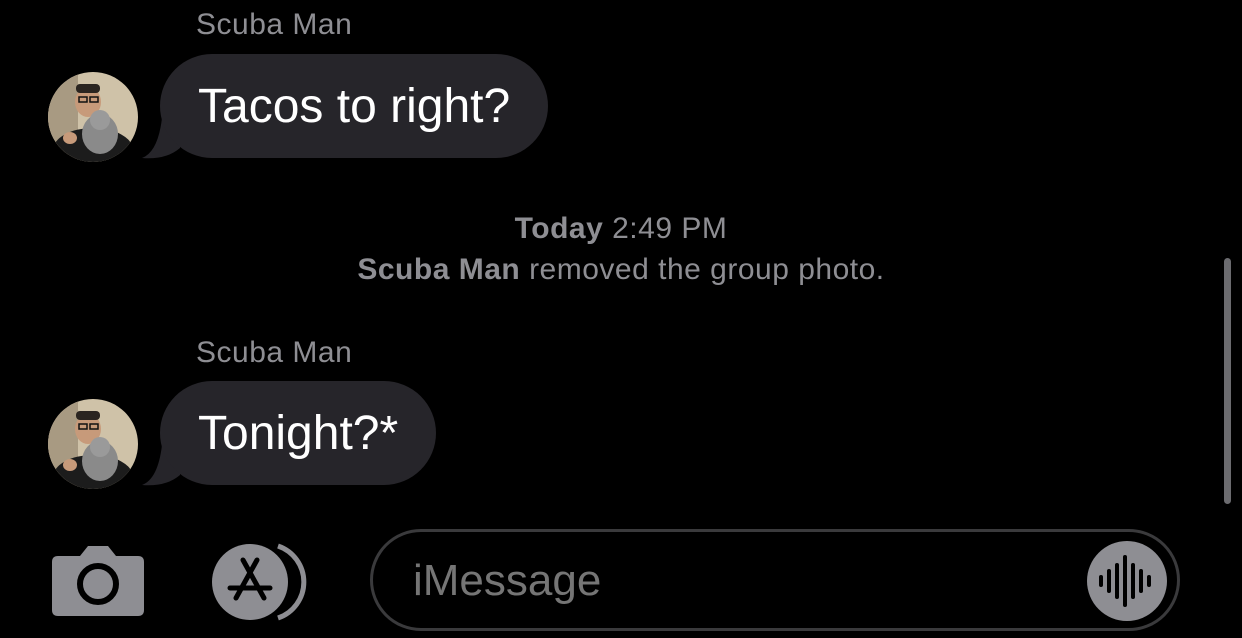 The width and height of the screenshot is (1242, 638). What do you see at coordinates (439, 269) in the screenshot?
I see `event-actor: Scuba Man` at bounding box center [439, 269].